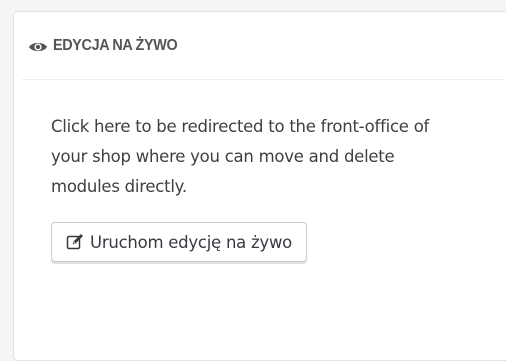 The image size is (506, 361). I want to click on launch-live-edit-button: Uruchom edycję na żywo, so click(179, 242).